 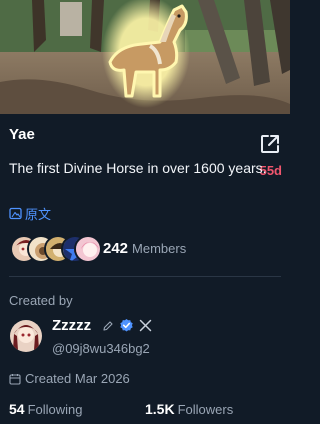 What do you see at coordinates (56, 249) in the screenshot?
I see `member-avatar-stack` at bounding box center [56, 249].